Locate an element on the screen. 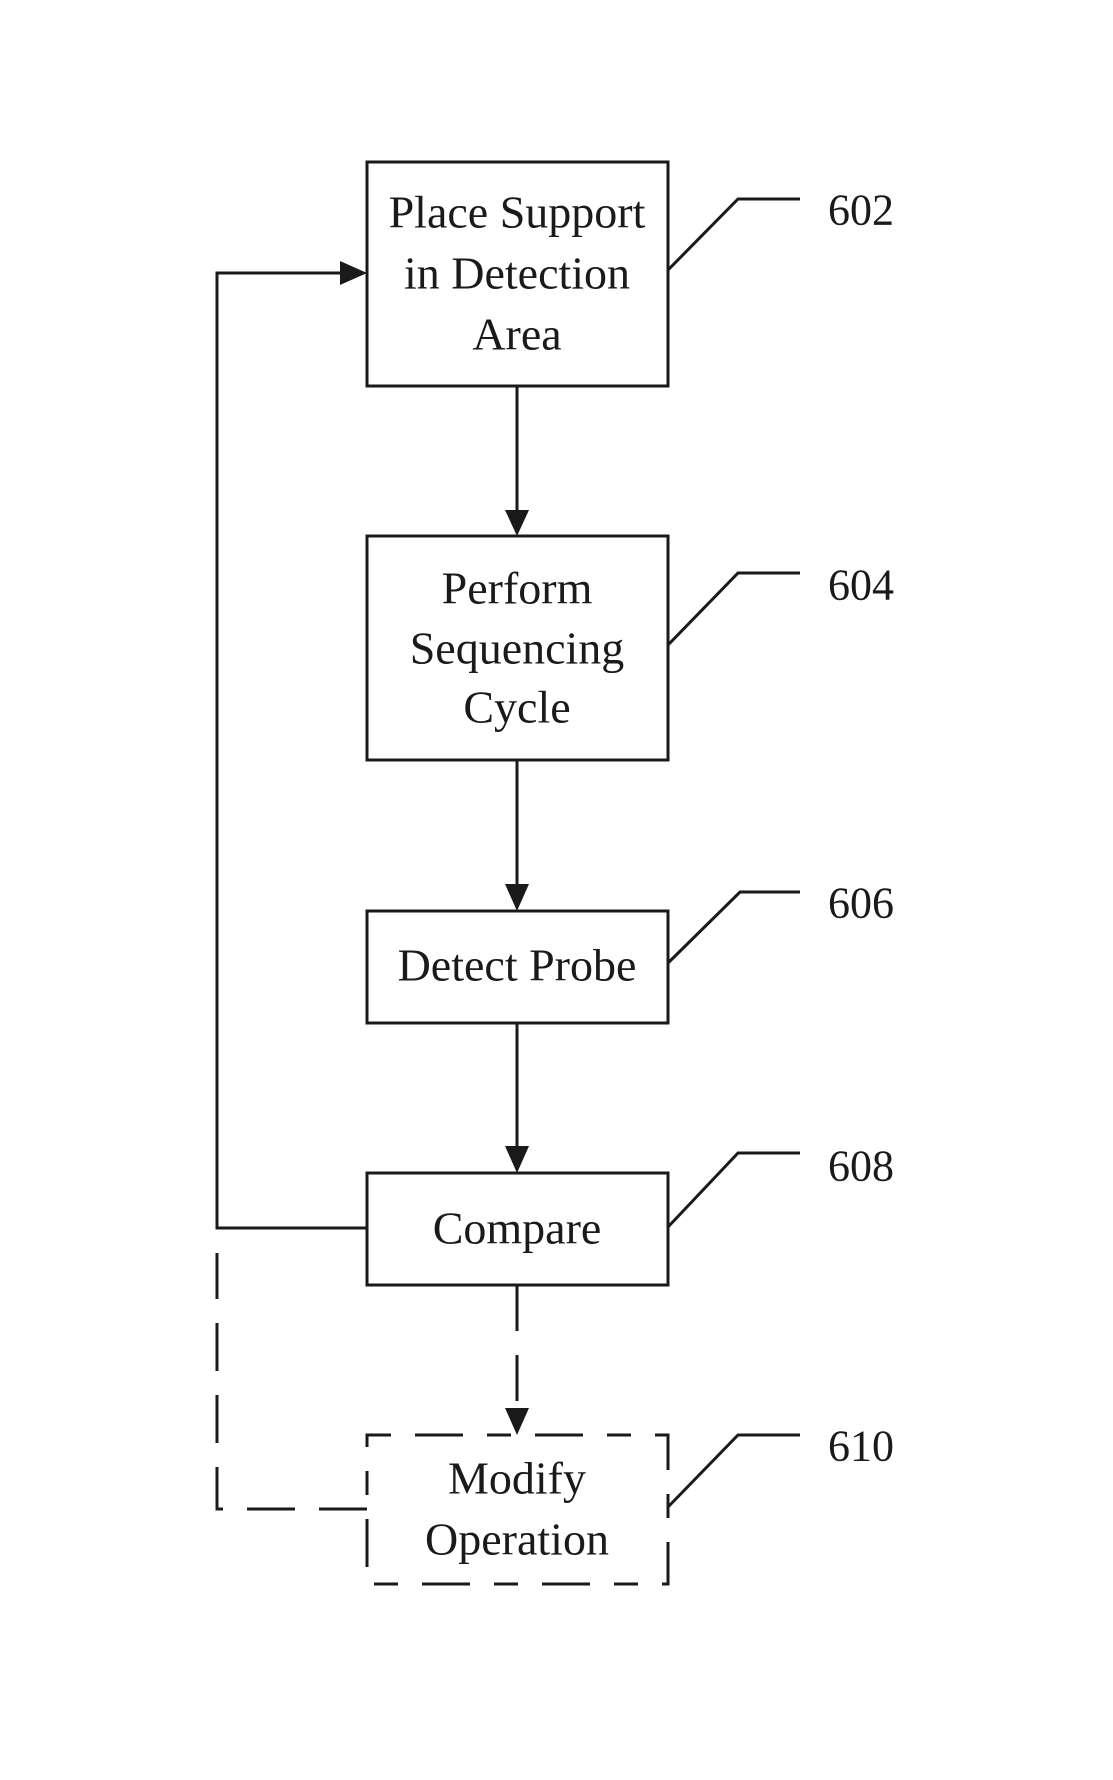 This screenshot has height=1780, width=1113. step-604-line-1: Perform is located at coordinates (517, 588).